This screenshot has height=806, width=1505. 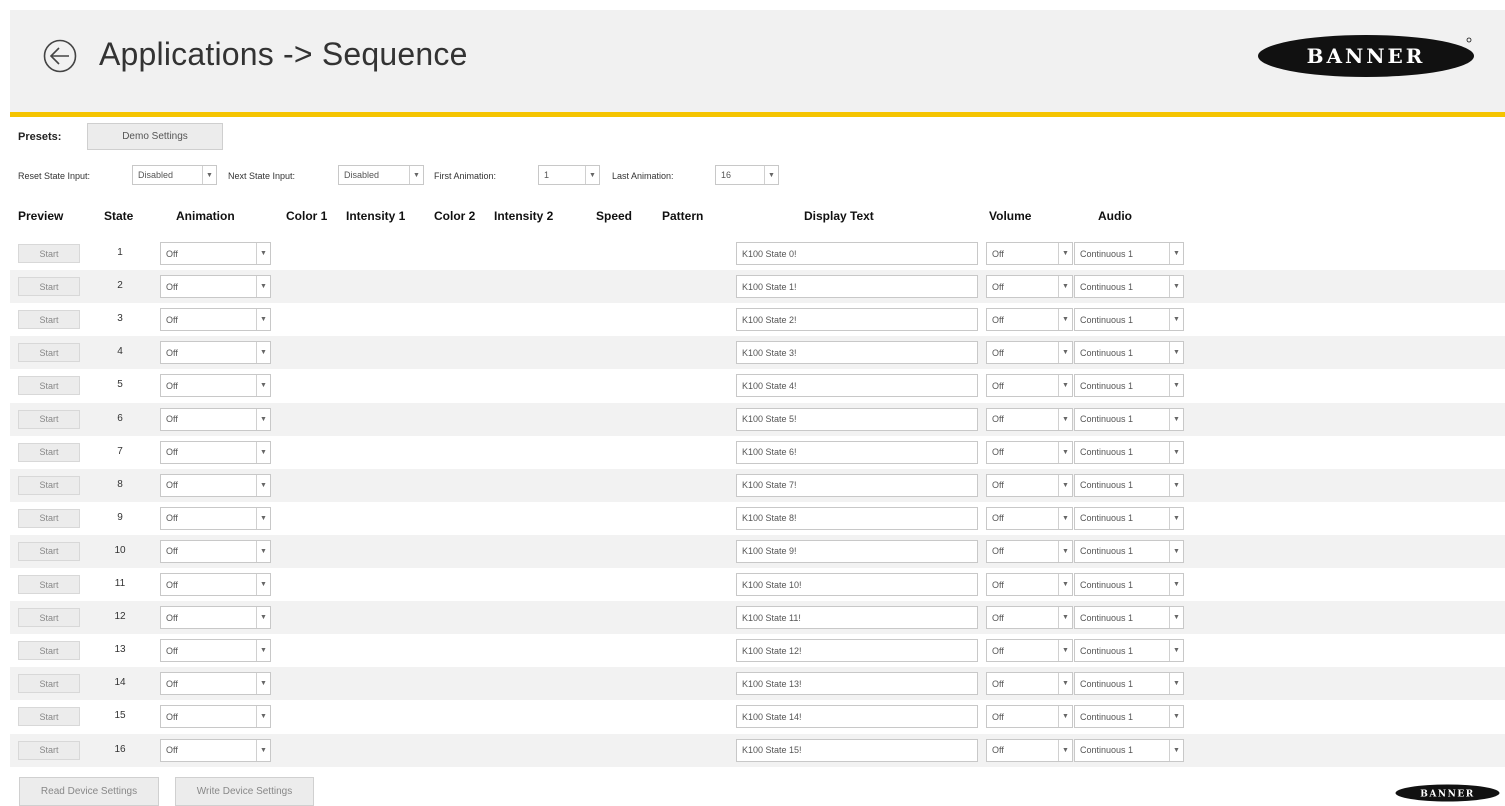 What do you see at coordinates (857, 584) in the screenshot?
I see `display-text-input: K100 State 10!` at bounding box center [857, 584].